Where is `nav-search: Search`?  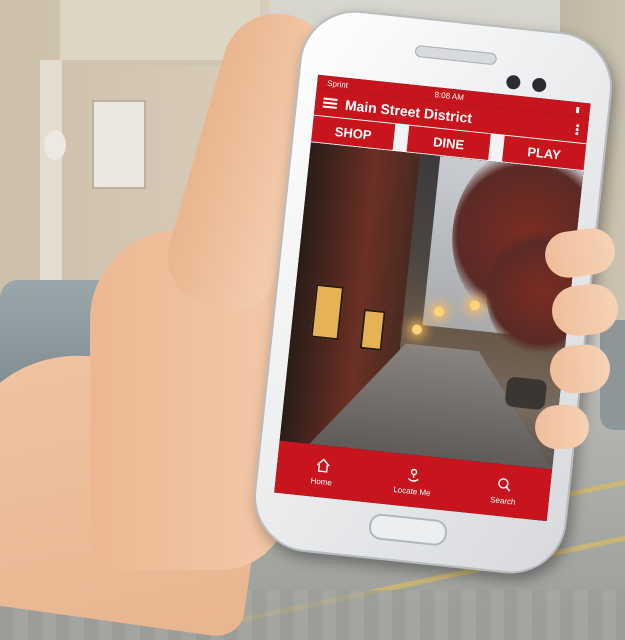
nav-search: Search is located at coordinates (504, 490).